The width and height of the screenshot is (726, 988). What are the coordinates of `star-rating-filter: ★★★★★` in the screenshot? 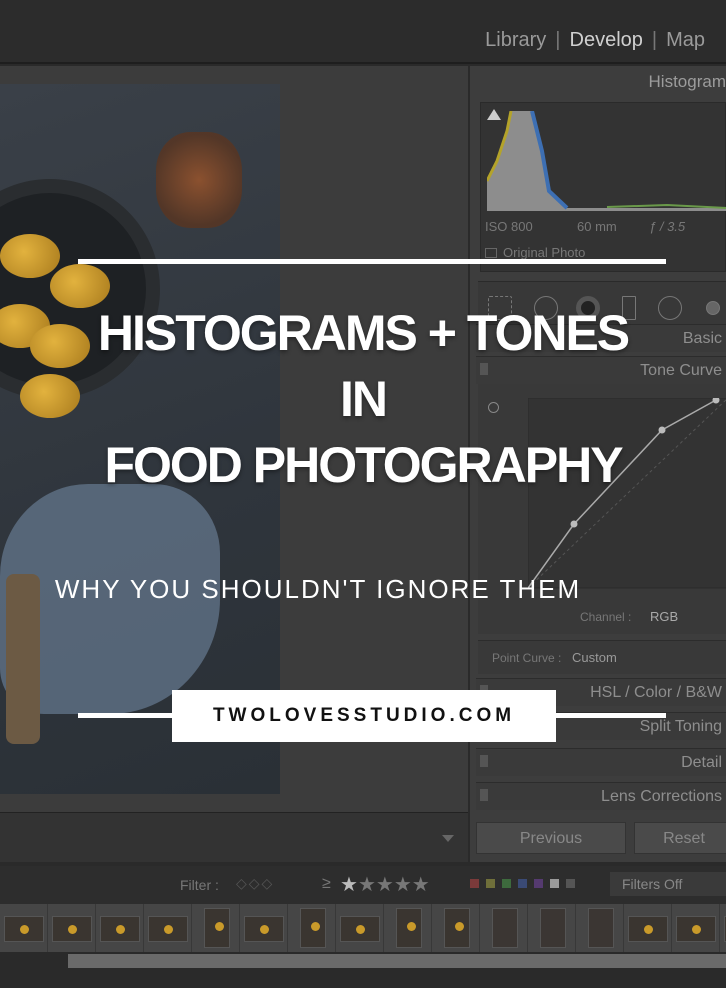 It's located at (385, 884).